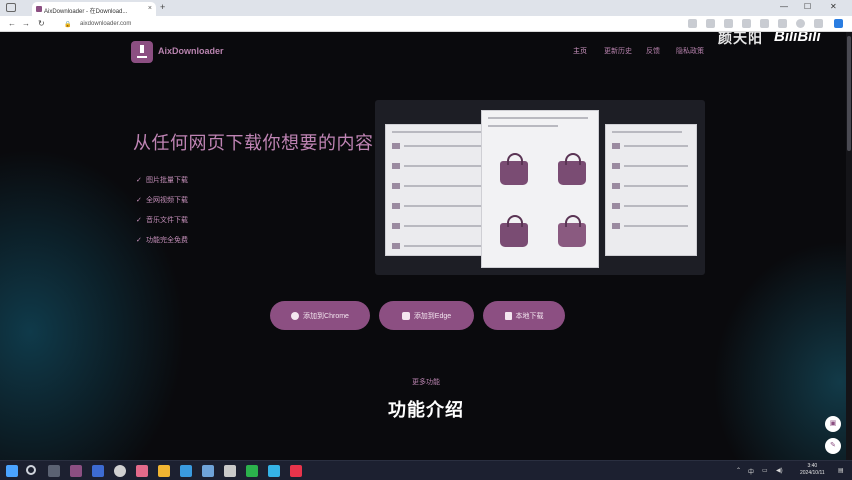 Image resolution: width=852 pixels, height=480 pixels. What do you see at coordinates (11, 7) in the screenshot?
I see `tab-actions-icon` at bounding box center [11, 7].